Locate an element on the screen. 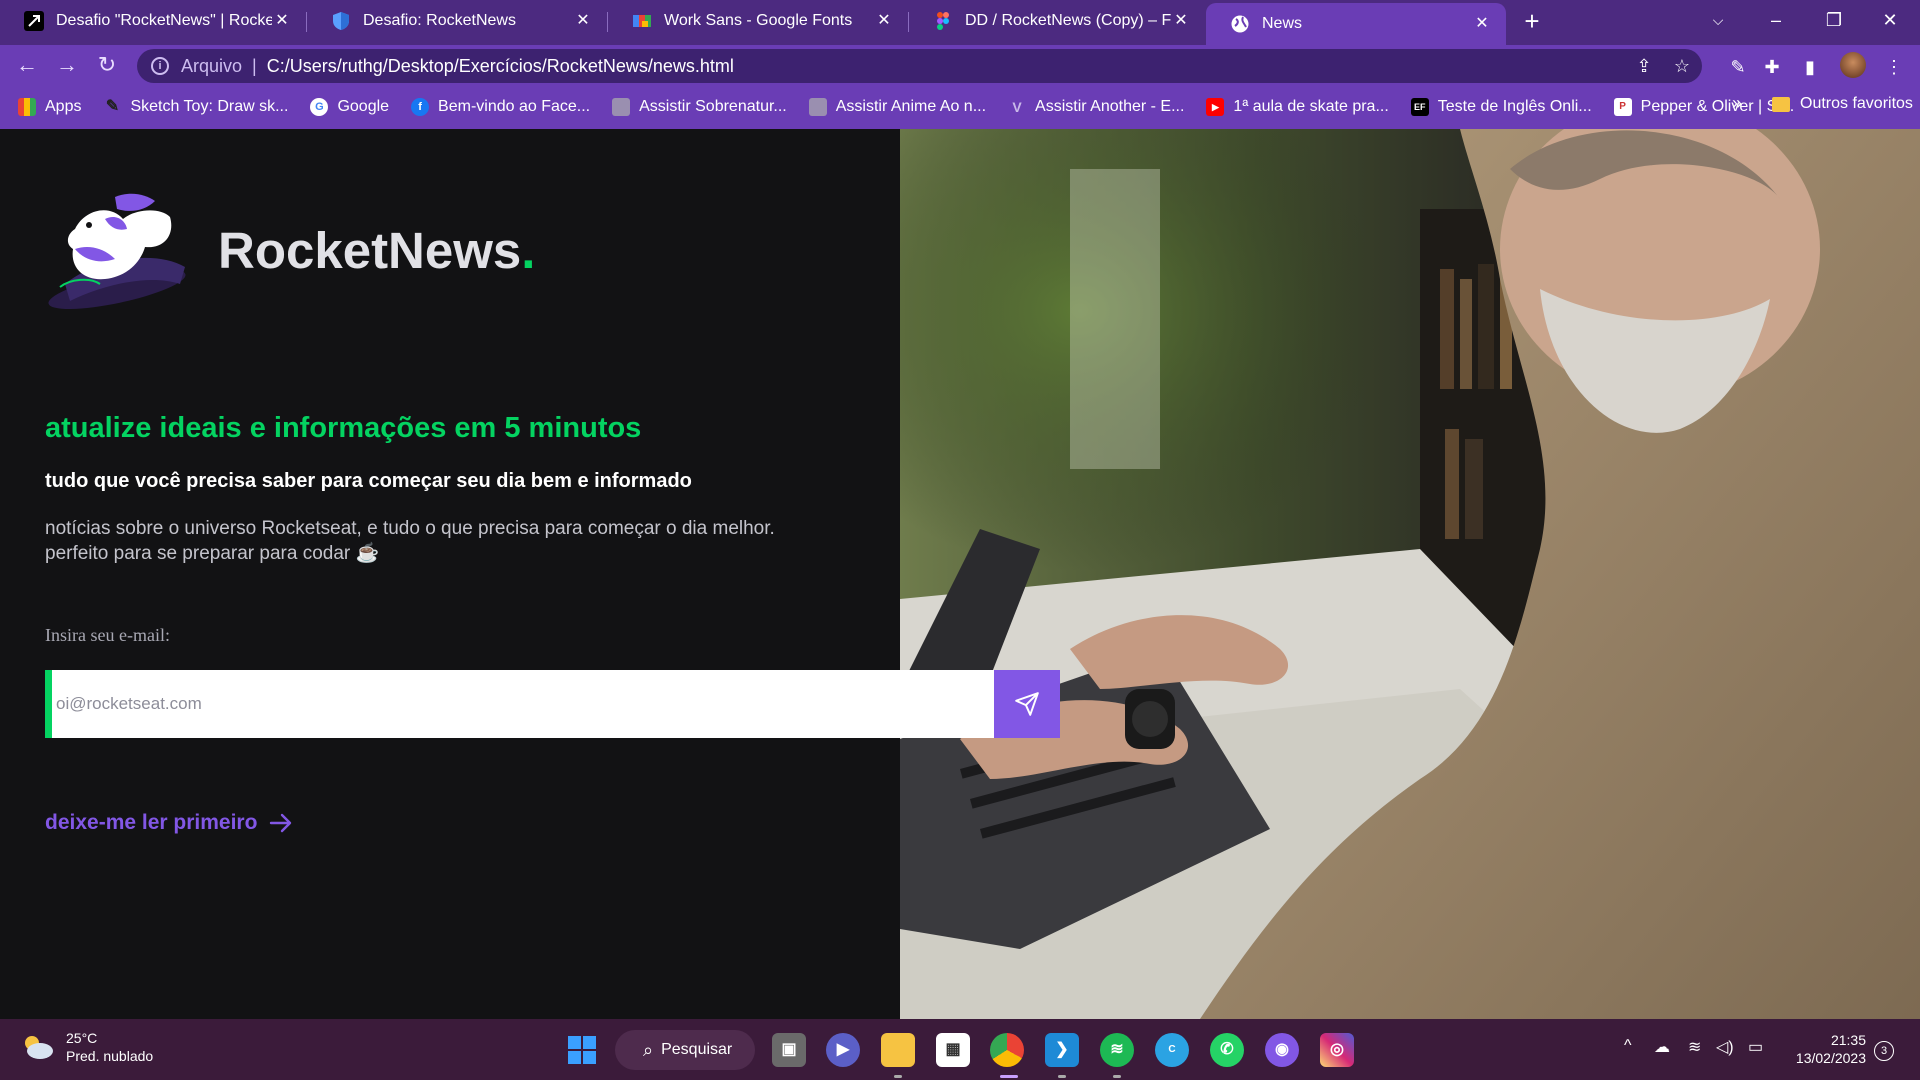 The width and height of the screenshot is (1920, 1080). weather-temperature: 25°C is located at coordinates (82, 1038).